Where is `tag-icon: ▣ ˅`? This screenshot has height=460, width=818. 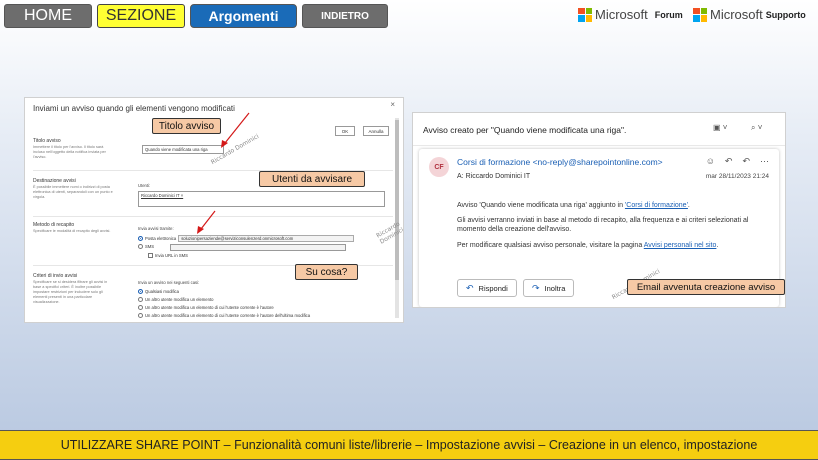 tag-icon: ▣ ˅ is located at coordinates (720, 127).